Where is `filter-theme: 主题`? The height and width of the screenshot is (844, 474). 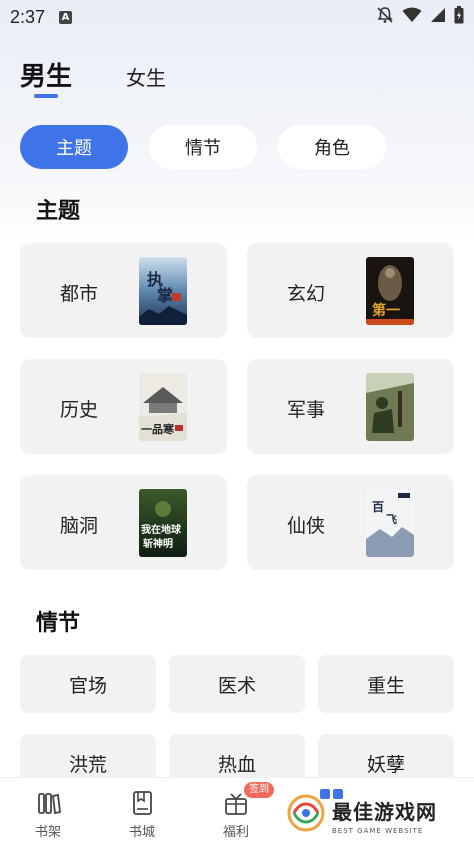 filter-theme: 主题 is located at coordinates (74, 147).